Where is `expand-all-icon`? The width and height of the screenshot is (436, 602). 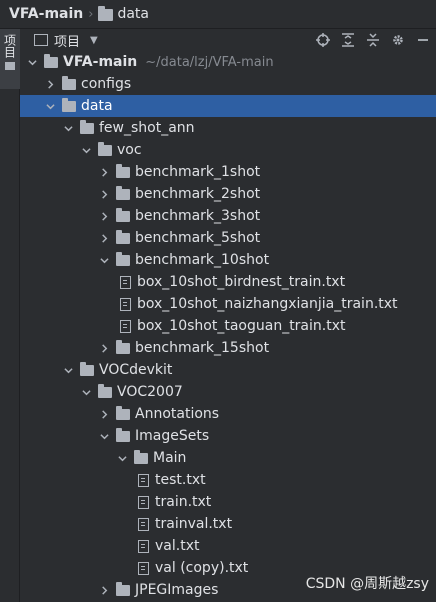
expand-all-icon is located at coordinates (348, 40).